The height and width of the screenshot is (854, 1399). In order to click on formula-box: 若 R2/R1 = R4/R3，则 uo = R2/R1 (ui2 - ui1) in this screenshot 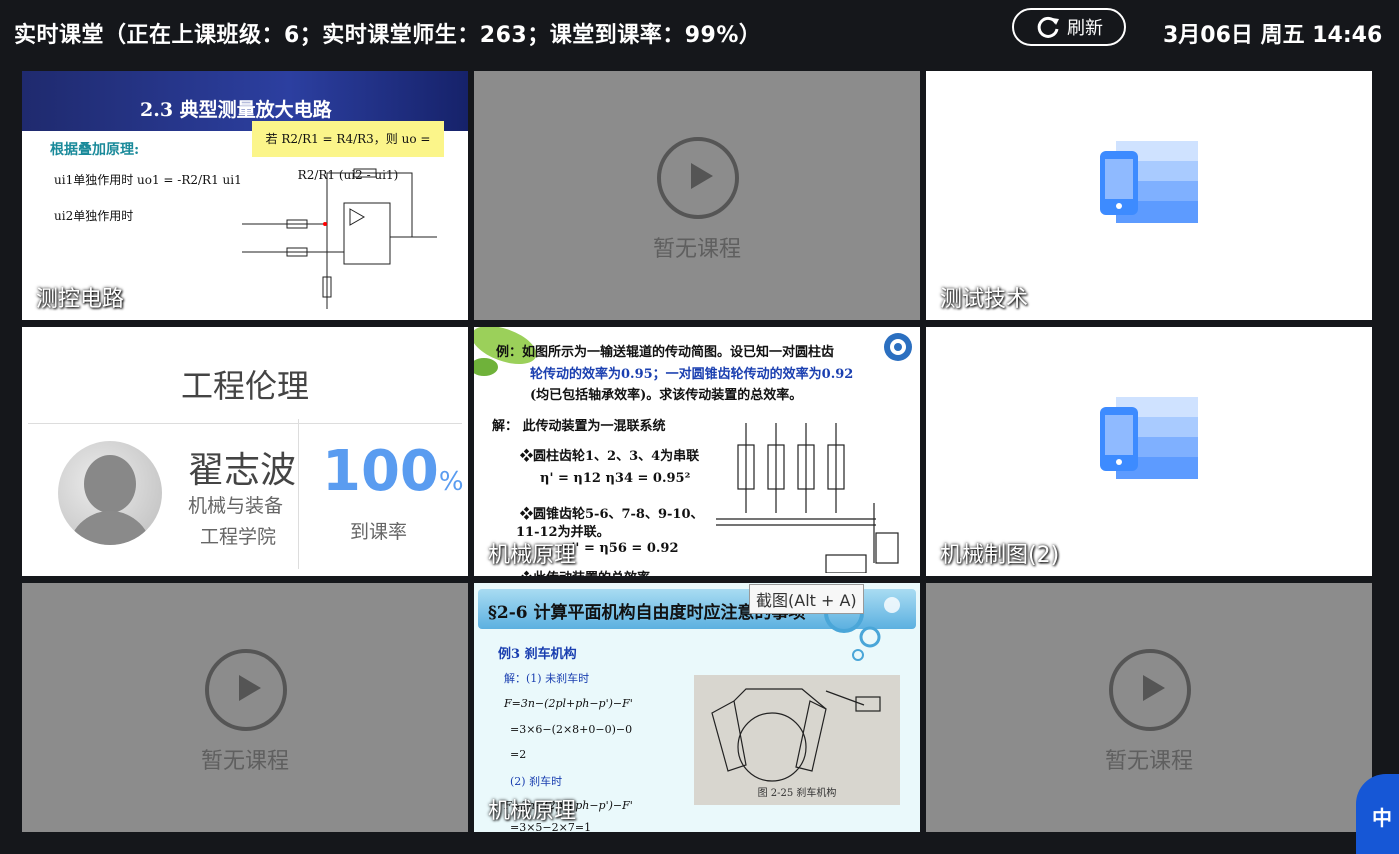, I will do `click(348, 151)`.